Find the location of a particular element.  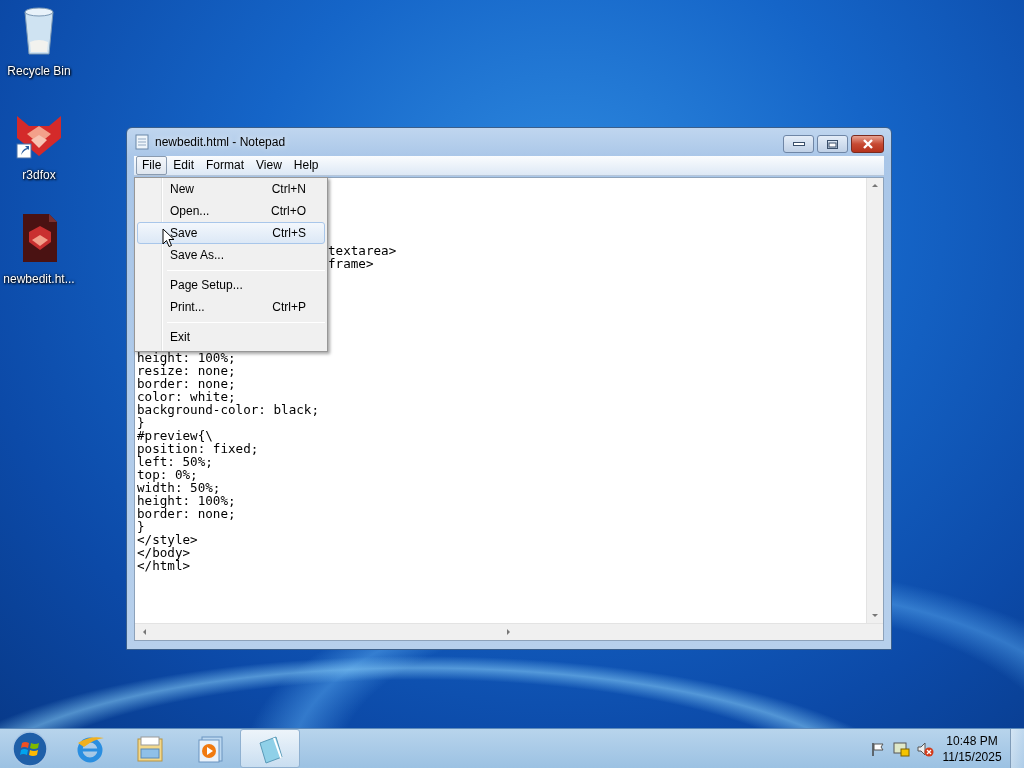

menu-item: Format is located at coordinates (225, 165).